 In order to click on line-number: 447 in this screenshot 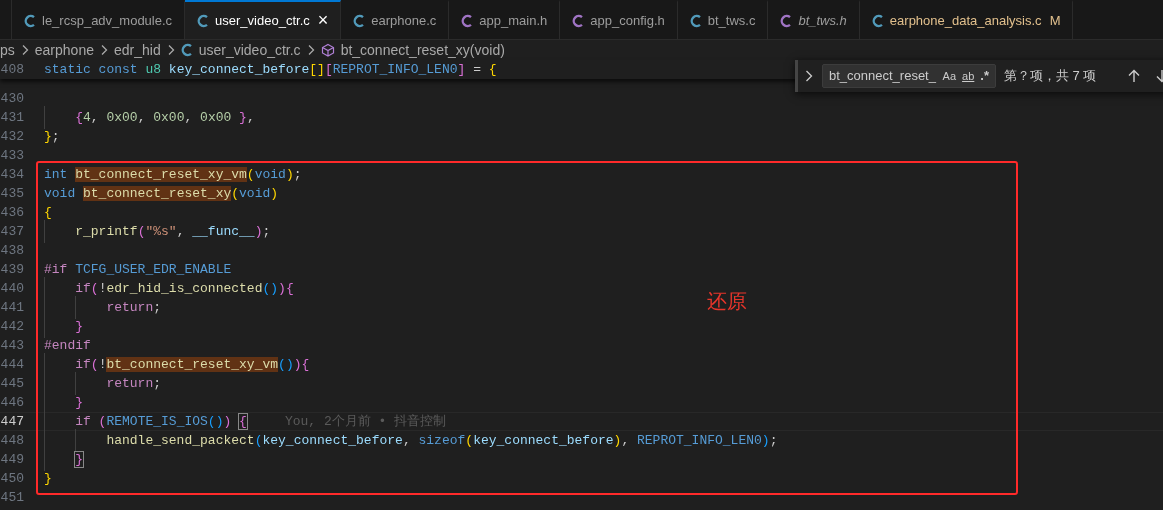, I will do `click(12, 421)`.